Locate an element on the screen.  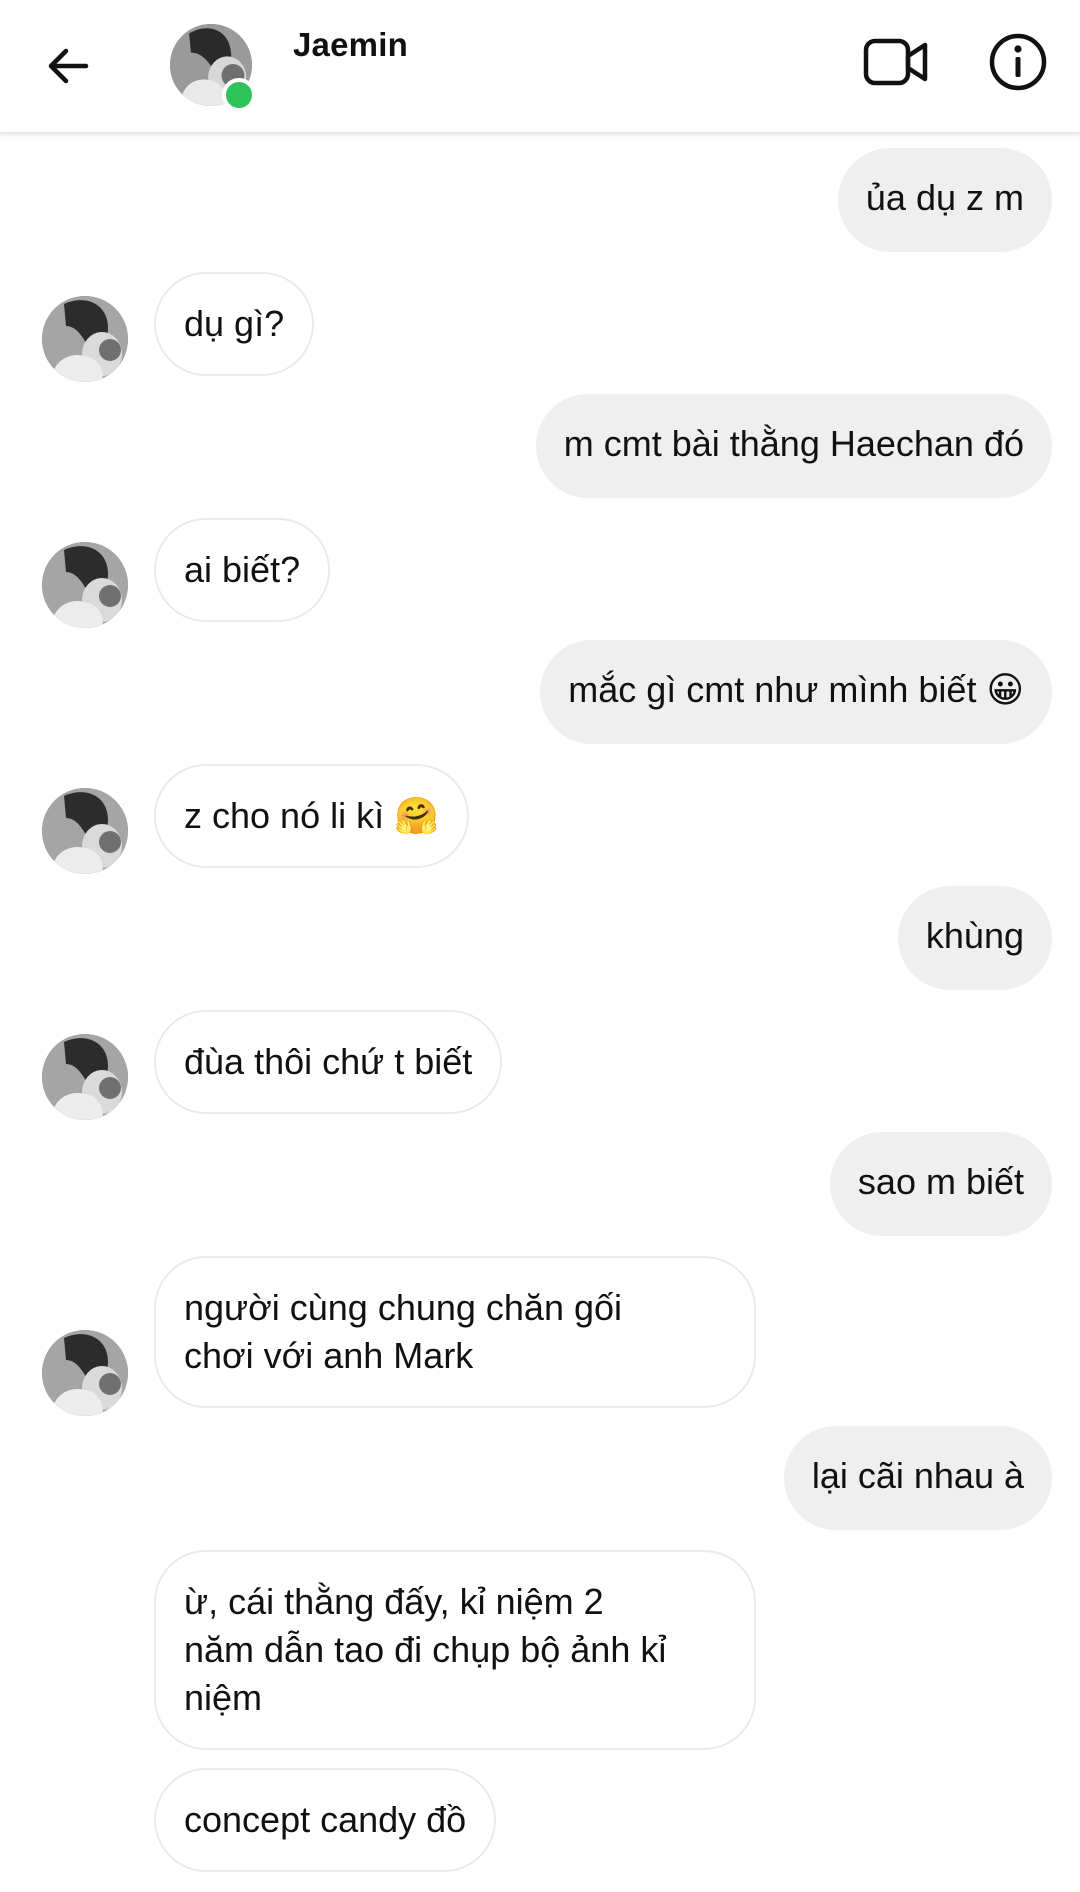
video-call-button is located at coordinates (896, 62).